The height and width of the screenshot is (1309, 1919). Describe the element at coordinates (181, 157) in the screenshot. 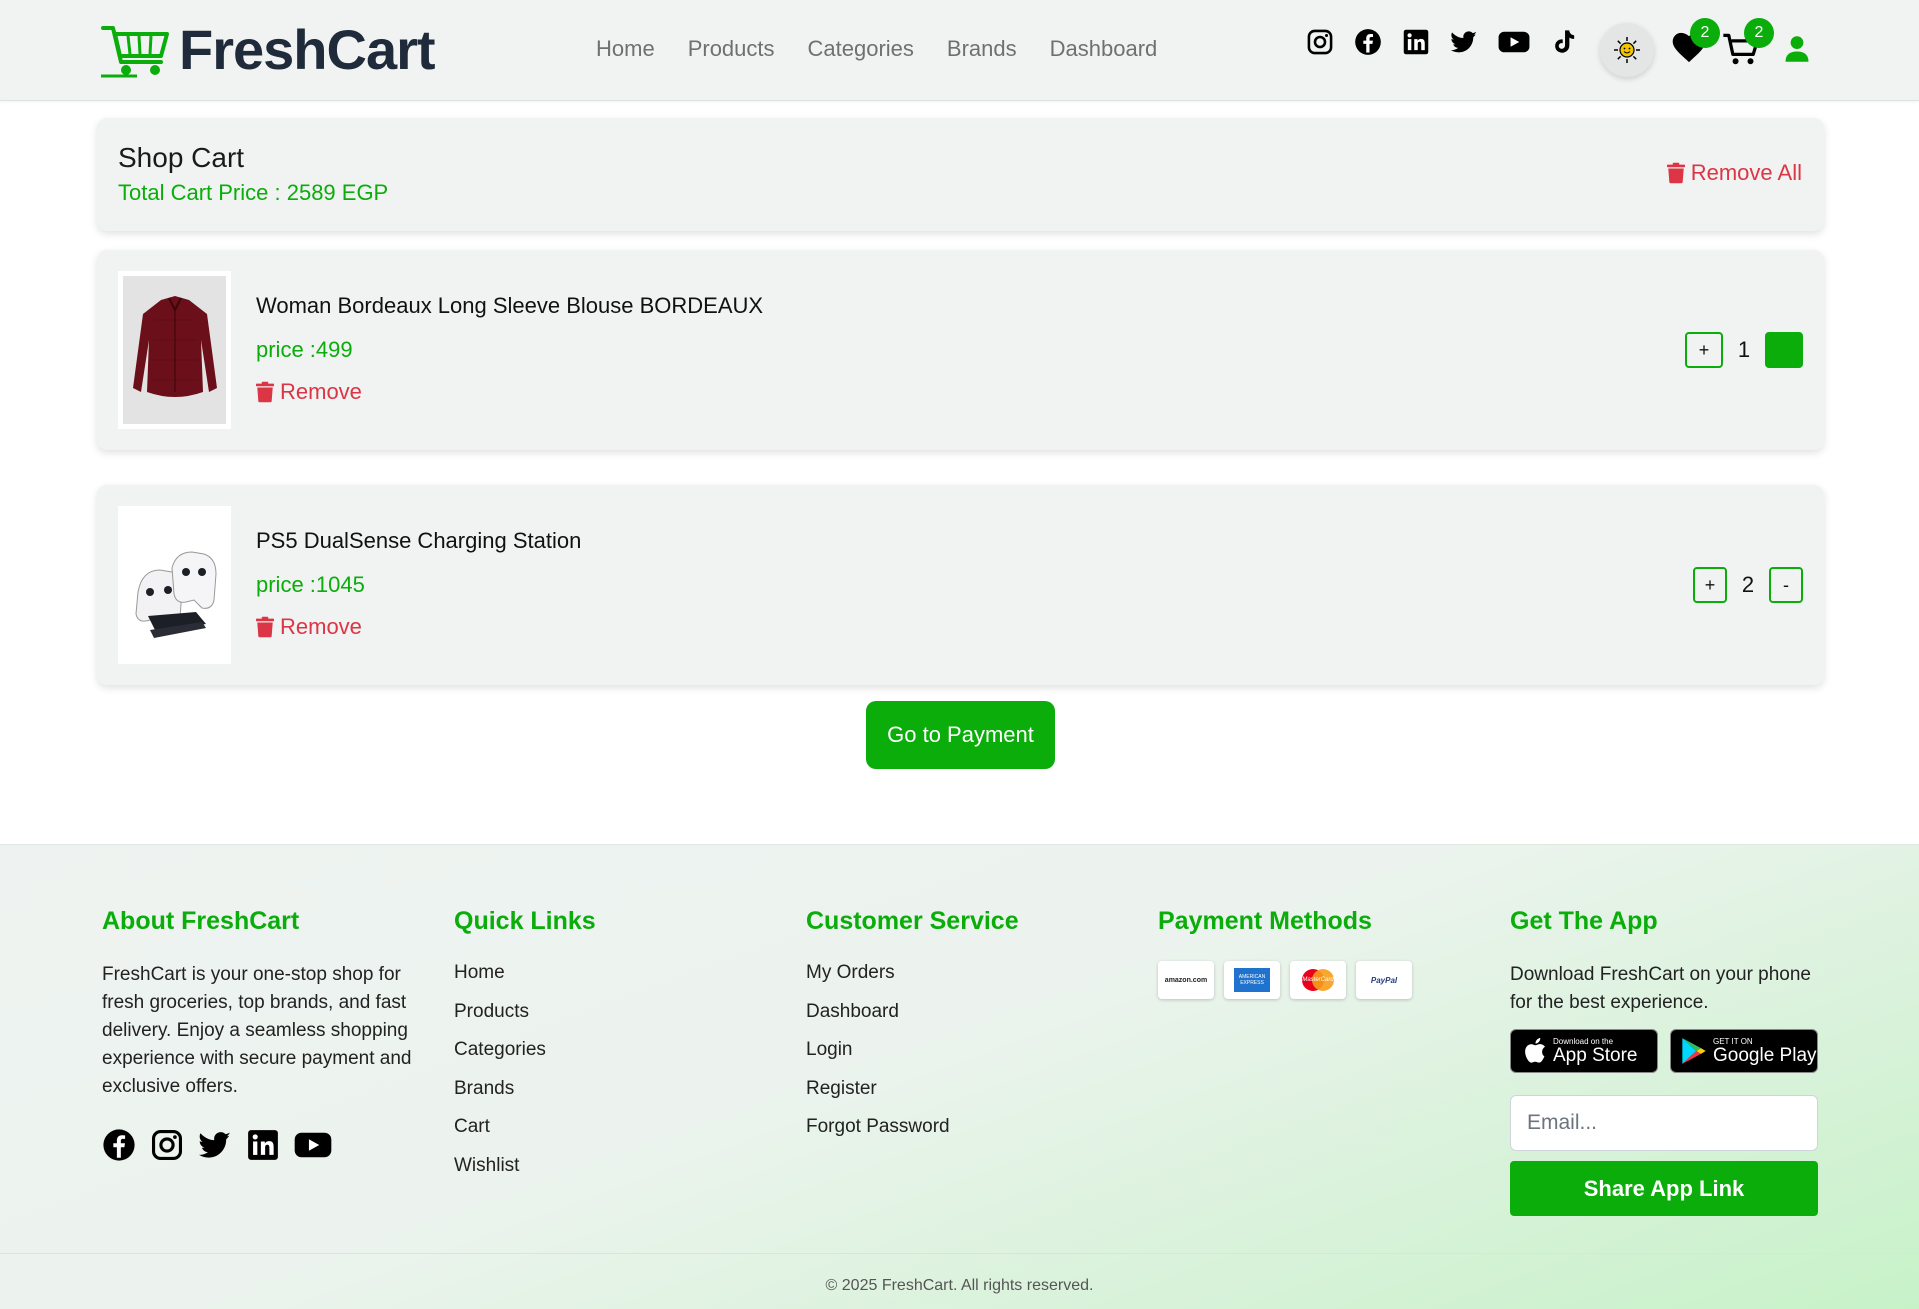

I see `cart-title: Shop Cart` at that location.